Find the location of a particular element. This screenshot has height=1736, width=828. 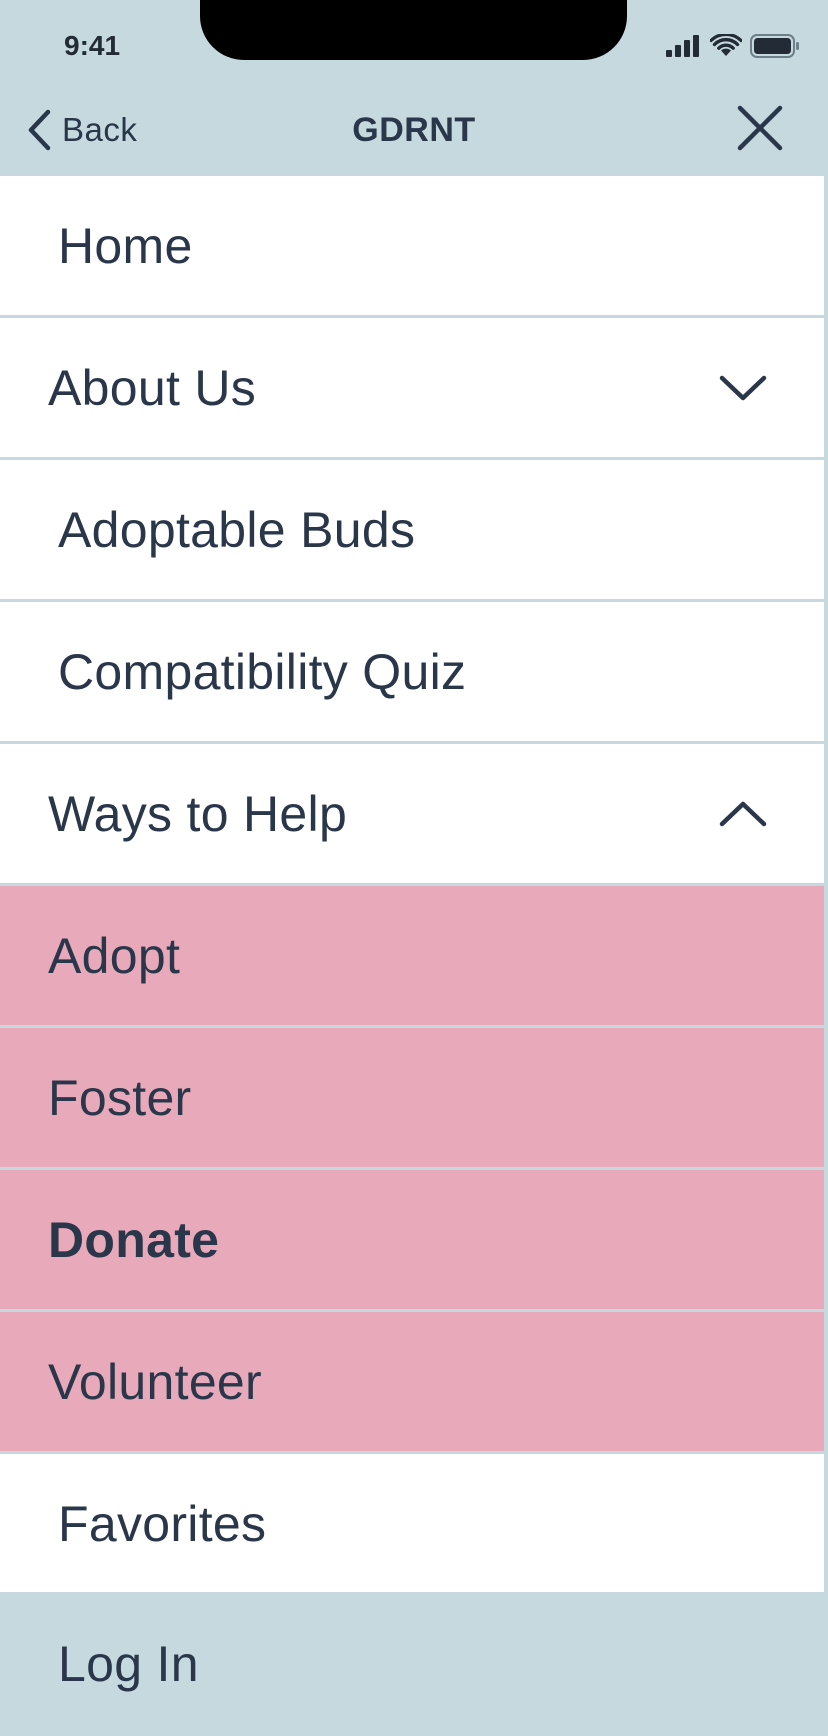

menu-item-home: Home is located at coordinates (412, 245).